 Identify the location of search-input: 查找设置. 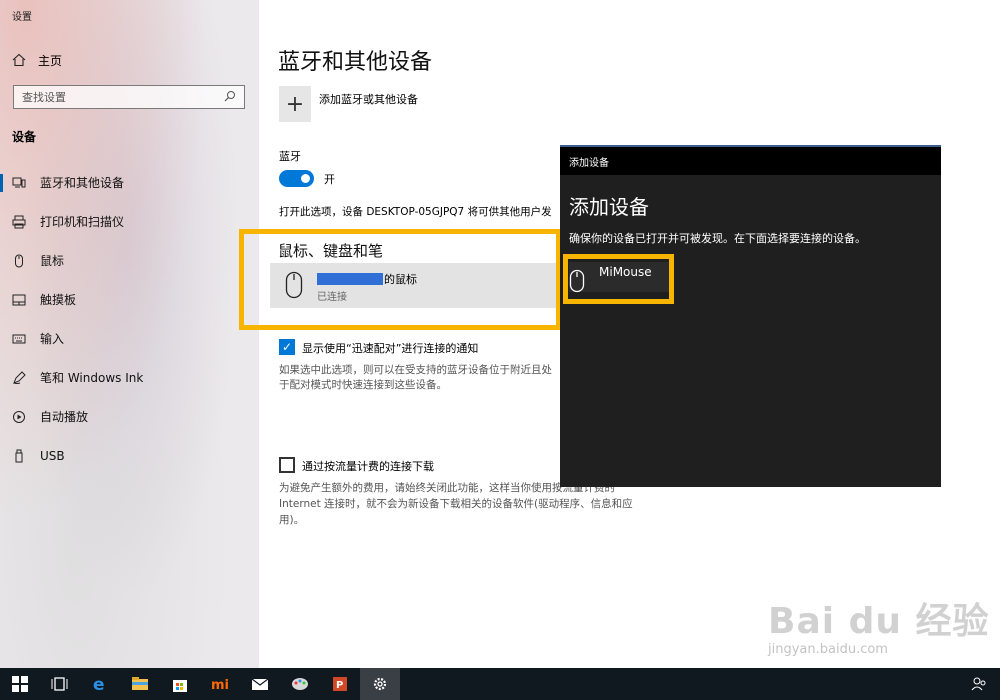
(129, 97).